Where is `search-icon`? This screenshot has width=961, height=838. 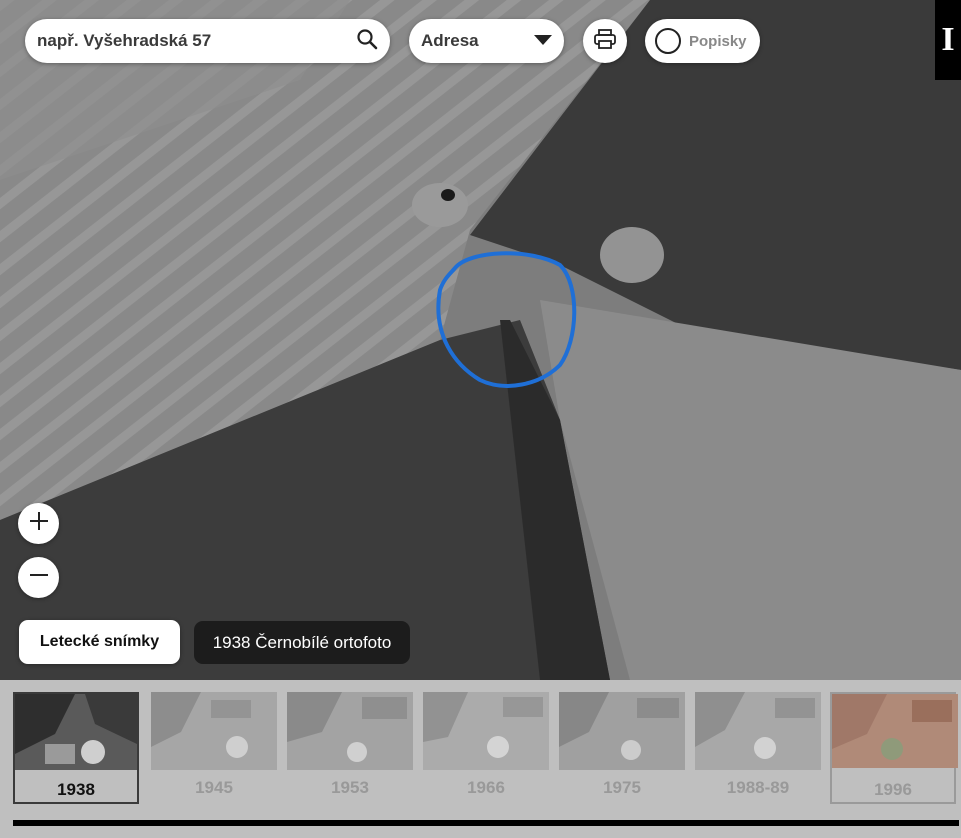
search-icon is located at coordinates (367, 41).